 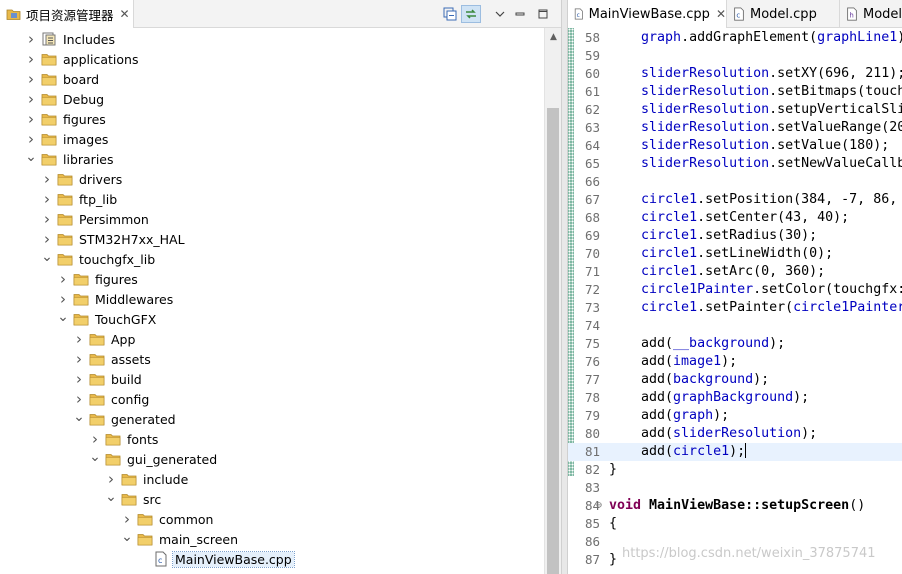 I want to click on editor-tab: h ModelL, so click(x=871, y=14).